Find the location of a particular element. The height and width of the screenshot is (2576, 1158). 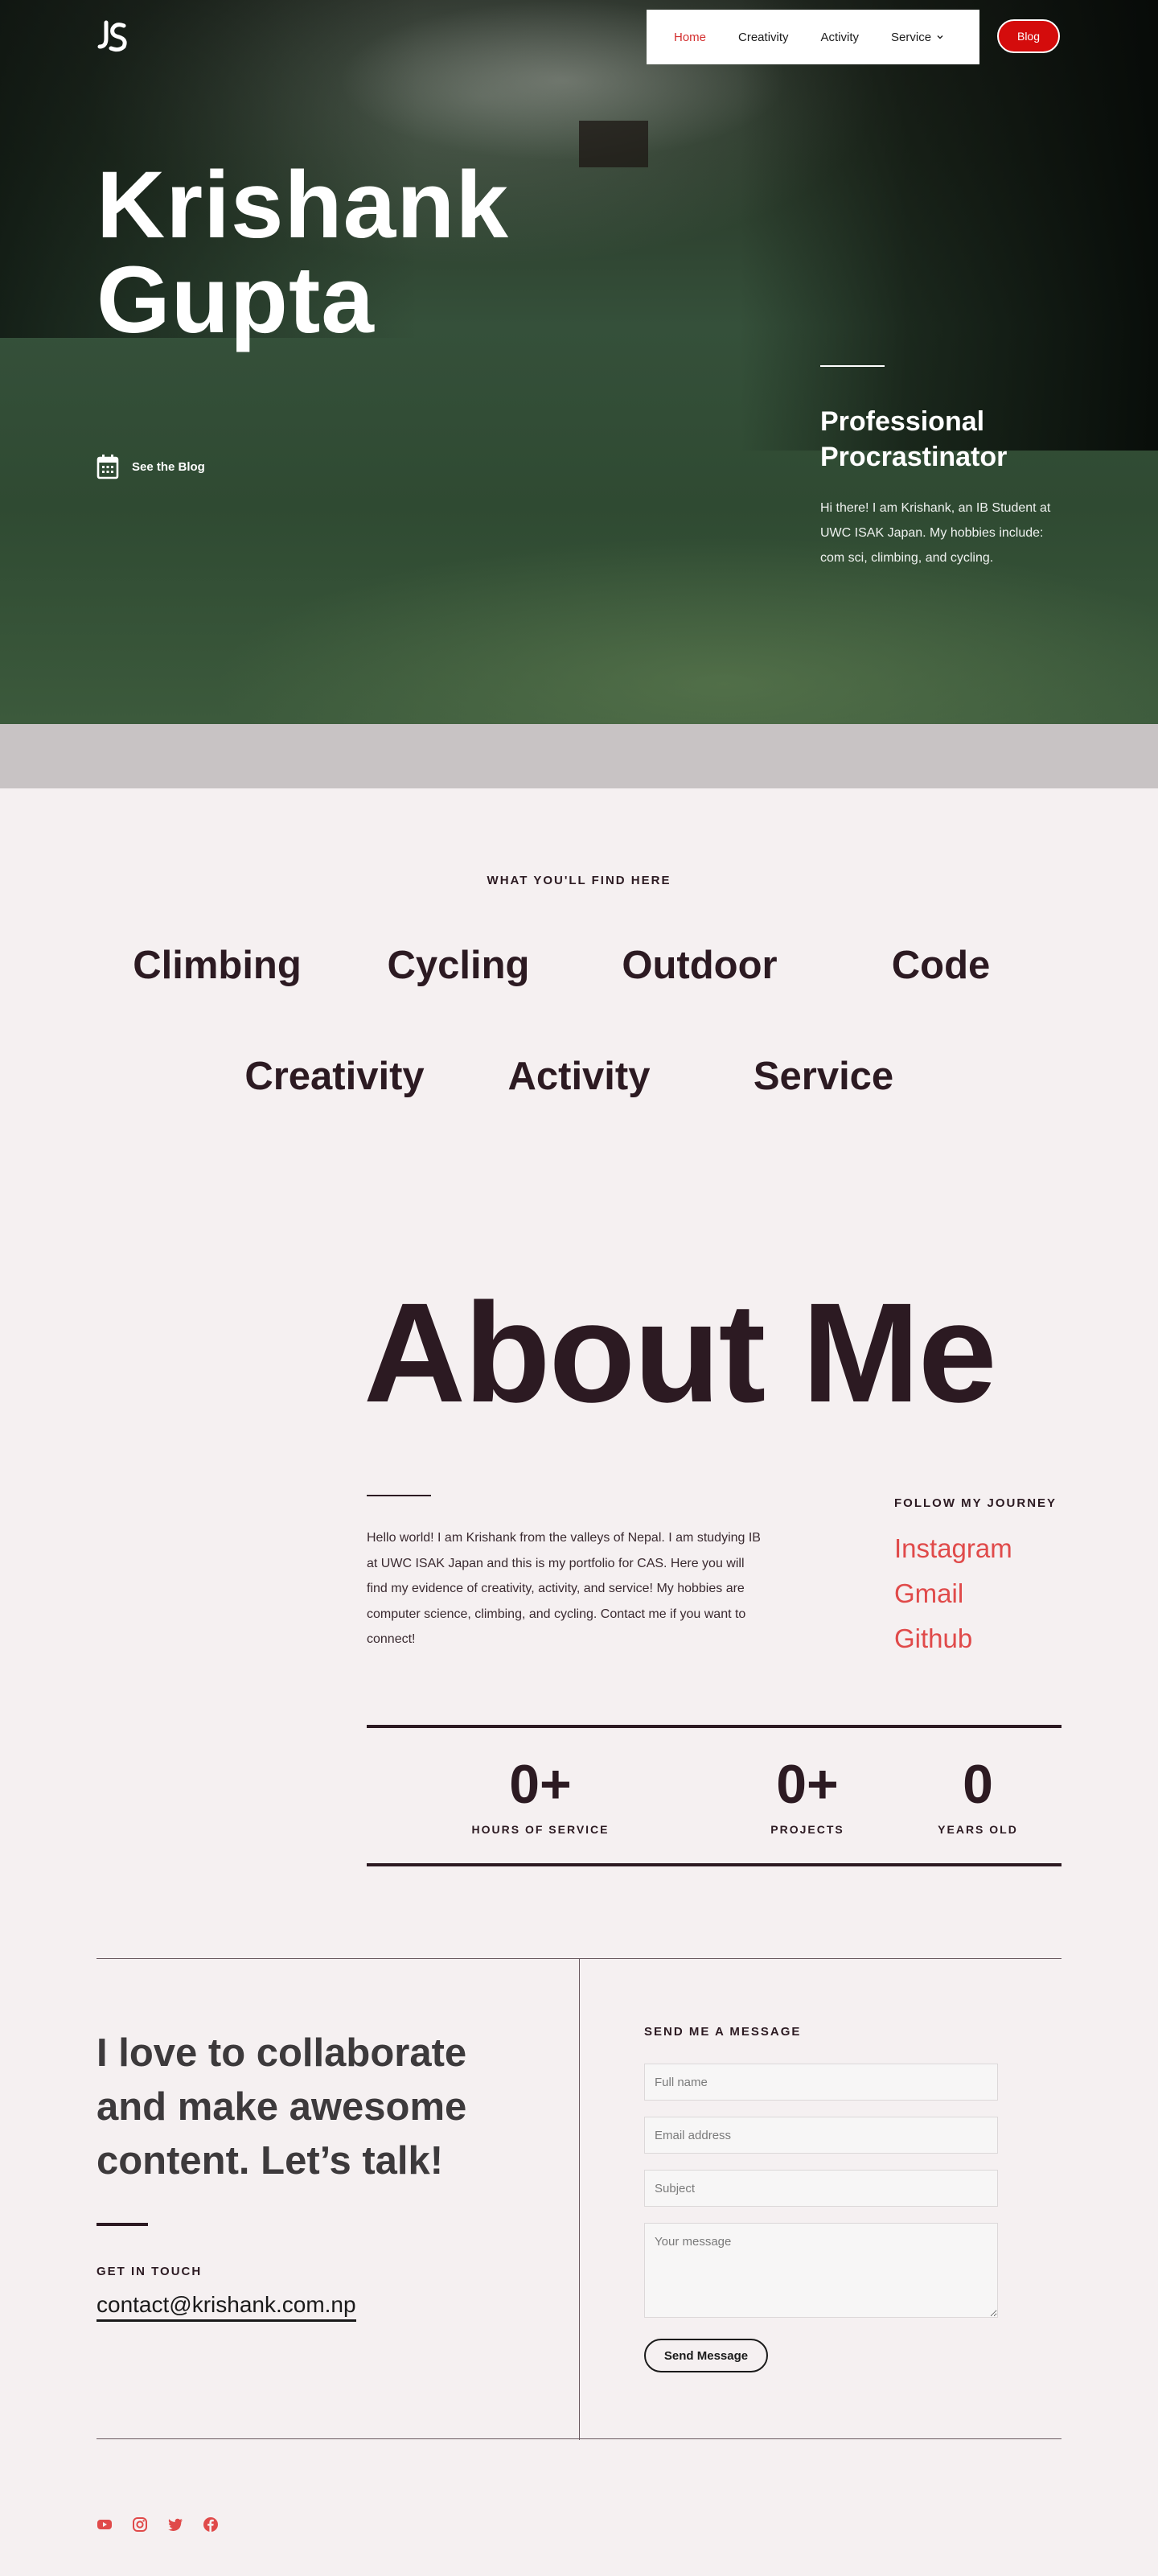

hero-title: Krishank Gupta is located at coordinates (302, 253).